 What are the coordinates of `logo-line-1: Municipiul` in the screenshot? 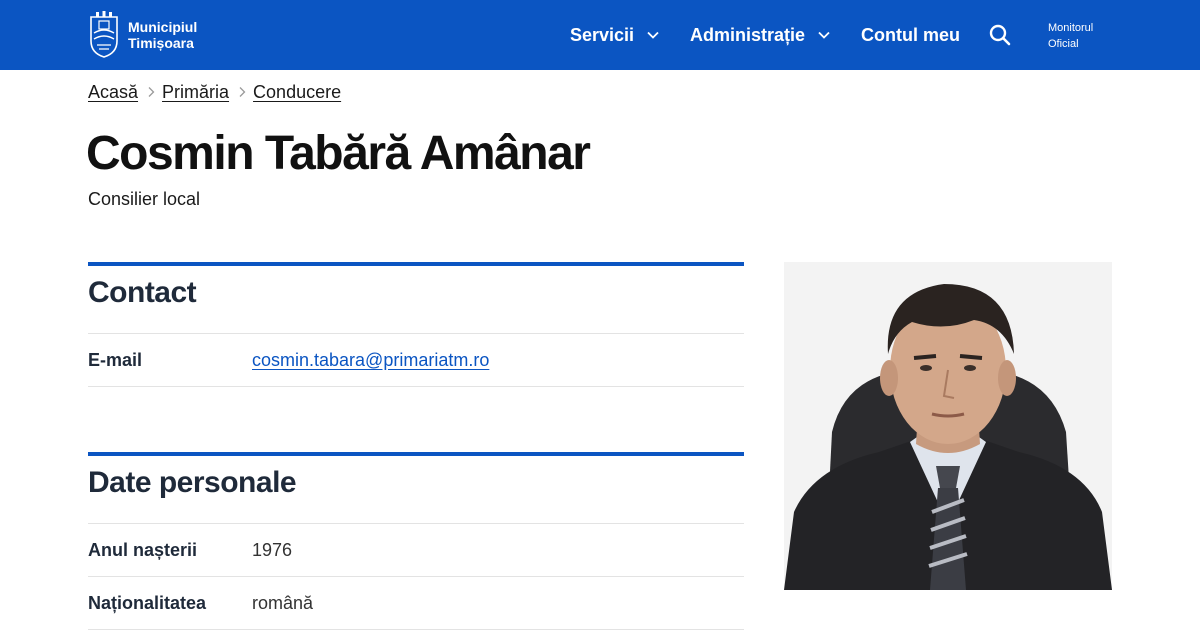 It's located at (163, 27).